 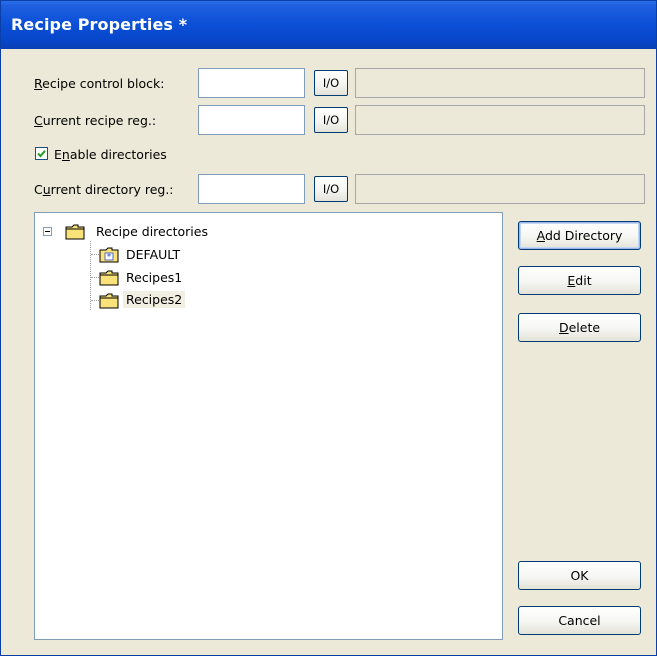 I want to click on tree-item-recipes1: Recipes1, so click(x=154, y=277).